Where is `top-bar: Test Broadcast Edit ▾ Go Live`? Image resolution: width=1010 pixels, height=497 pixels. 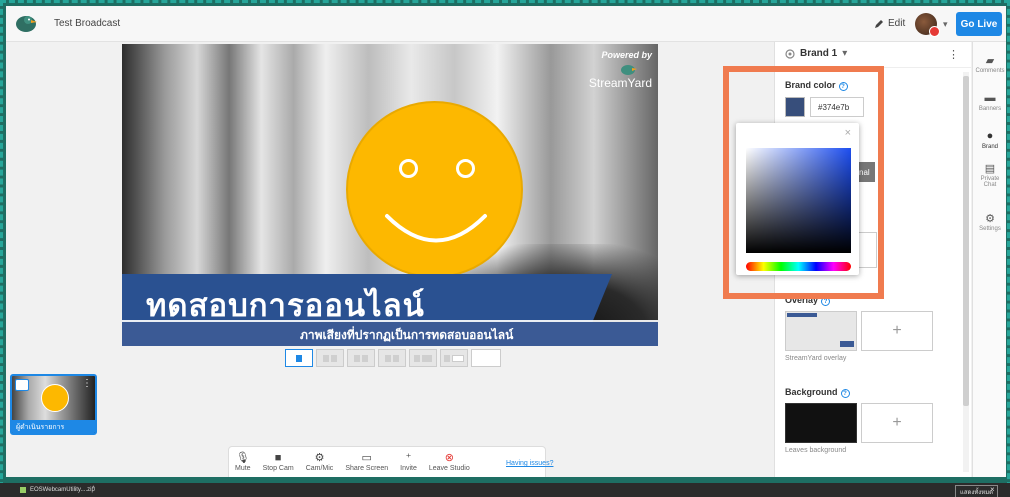 top-bar: Test Broadcast Edit ▾ Go Live is located at coordinates (506, 24).